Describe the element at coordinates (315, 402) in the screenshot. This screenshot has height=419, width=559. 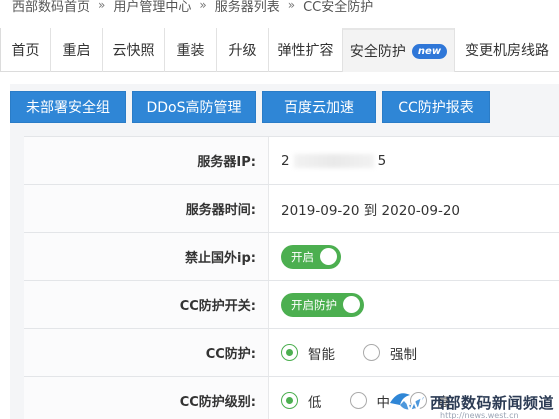
I see `radio-label: 低` at that location.